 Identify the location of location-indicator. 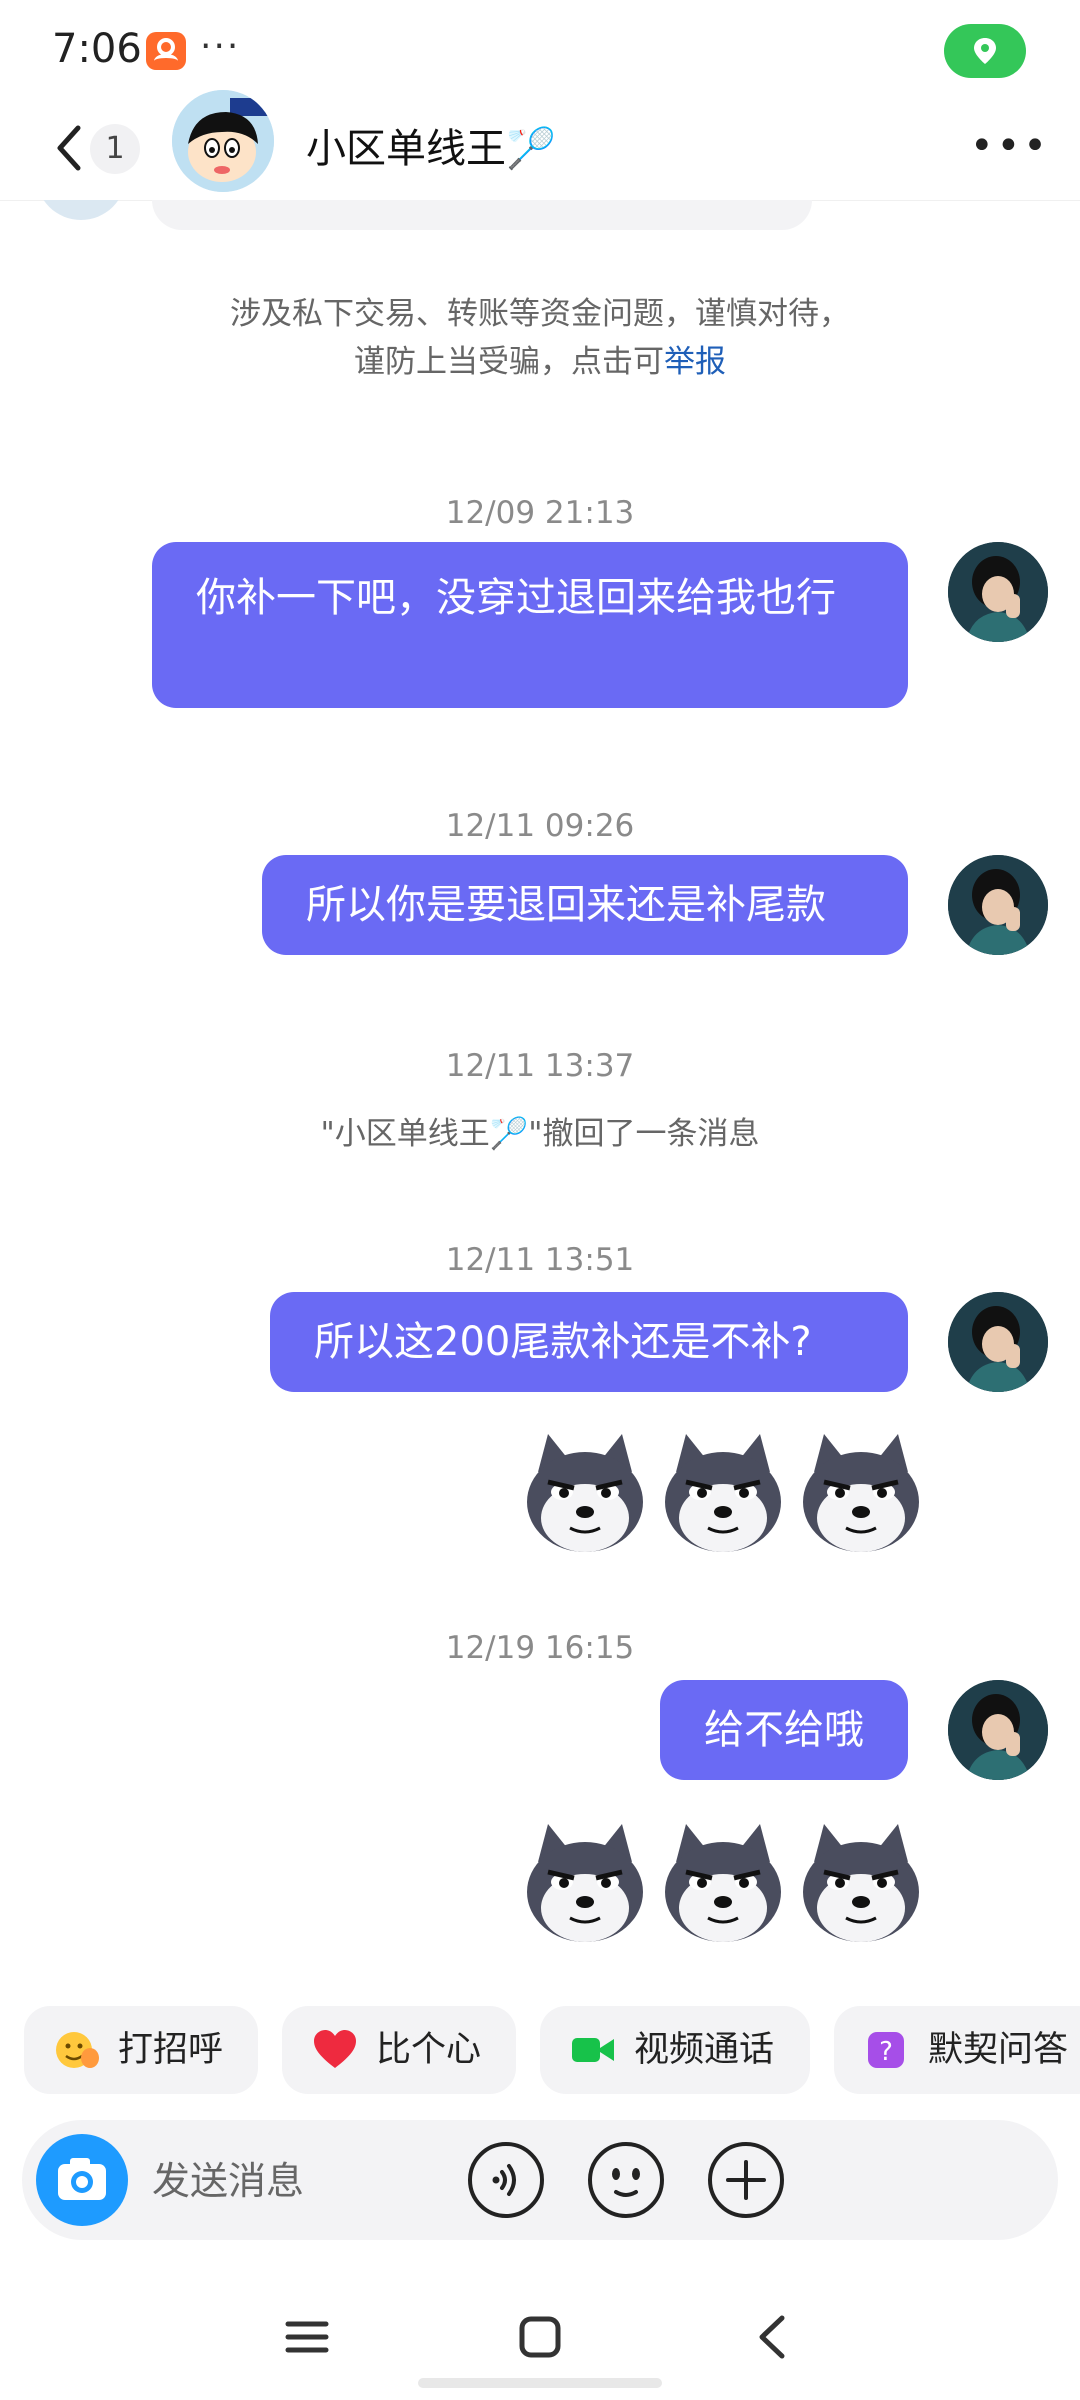
(985, 51).